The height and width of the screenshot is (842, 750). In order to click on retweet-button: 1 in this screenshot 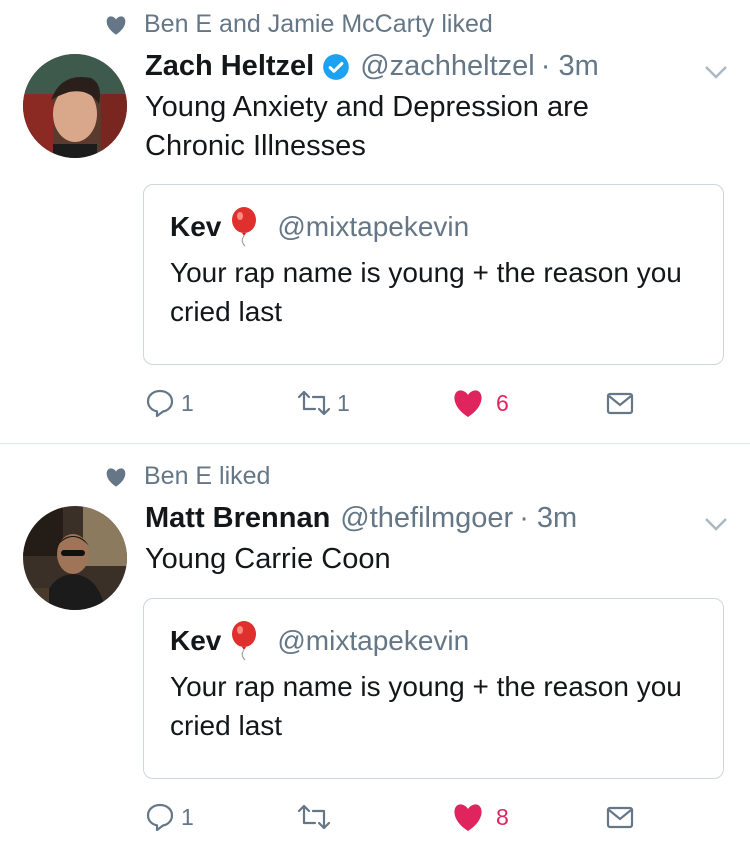, I will do `click(323, 403)`.